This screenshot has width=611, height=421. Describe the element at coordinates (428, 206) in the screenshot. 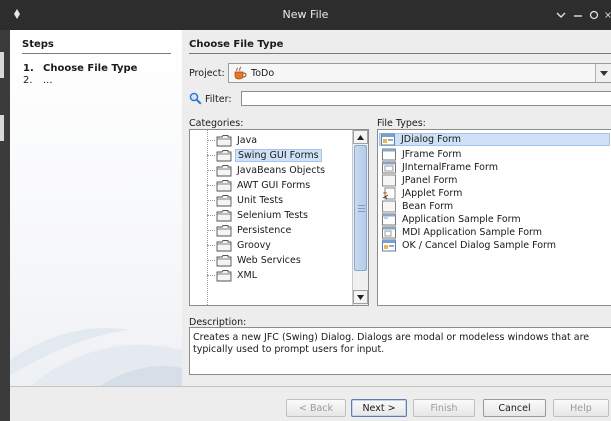

I see `file-type-label: Bean Form` at that location.